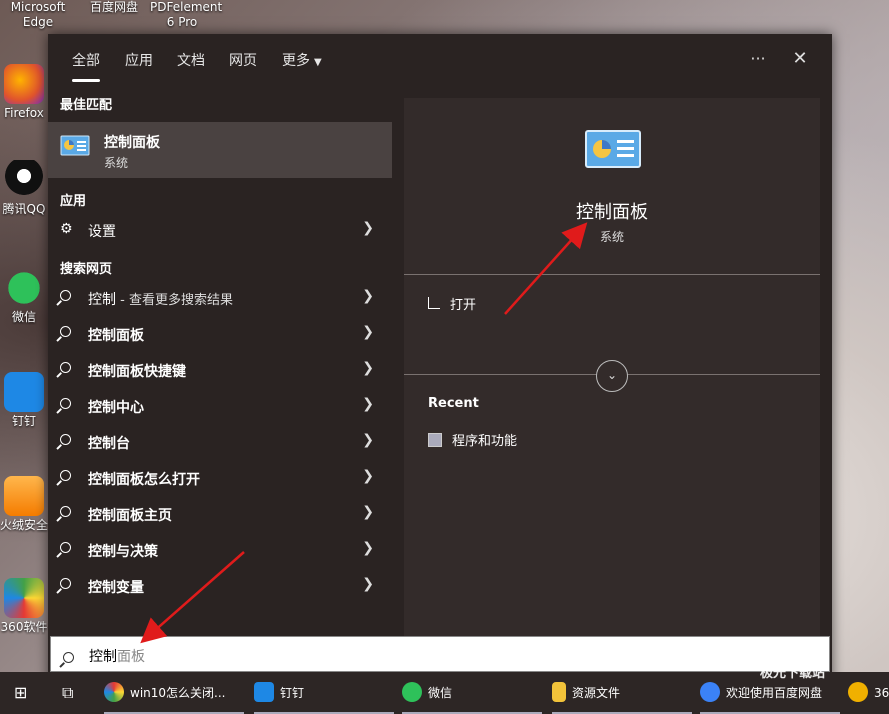 This screenshot has height=714, width=889. I want to click on desktop-icon-360: 360软件, so click(24, 606).